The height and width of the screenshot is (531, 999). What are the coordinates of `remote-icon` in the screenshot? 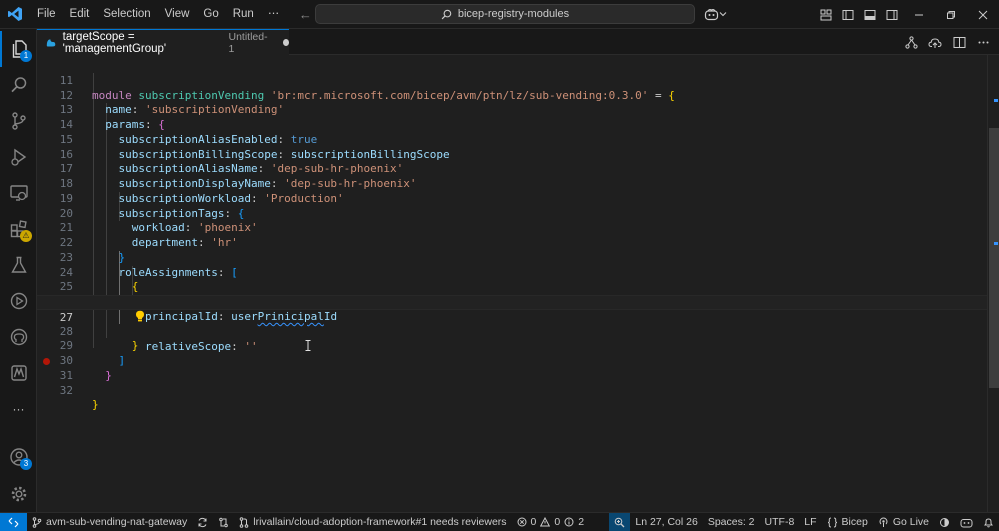 It's located at (13, 522).